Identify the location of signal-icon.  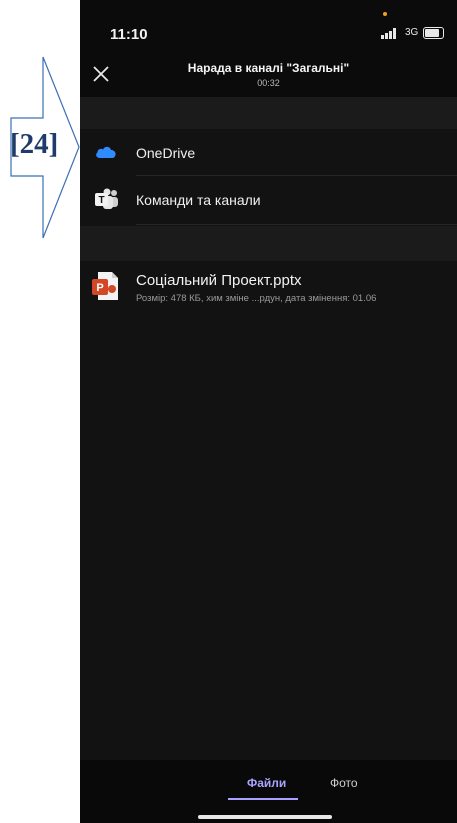
(388, 33).